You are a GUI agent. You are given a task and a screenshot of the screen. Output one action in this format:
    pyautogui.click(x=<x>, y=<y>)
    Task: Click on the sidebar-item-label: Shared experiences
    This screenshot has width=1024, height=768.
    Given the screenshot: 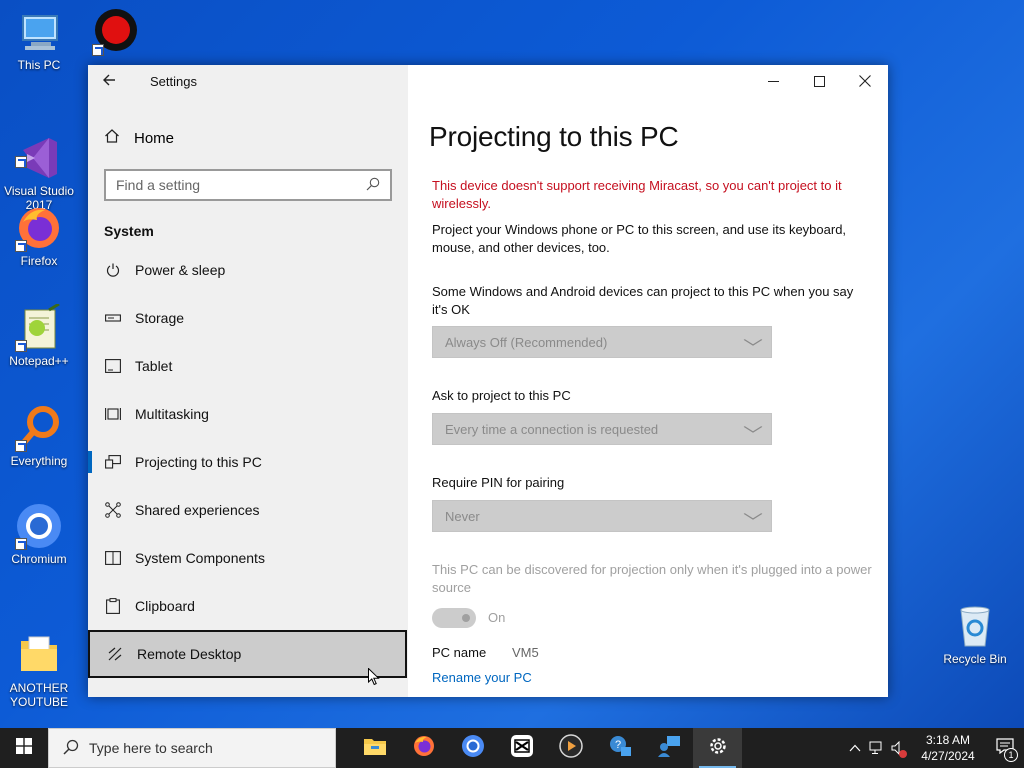 What is the action you would take?
    pyautogui.click(x=197, y=510)
    